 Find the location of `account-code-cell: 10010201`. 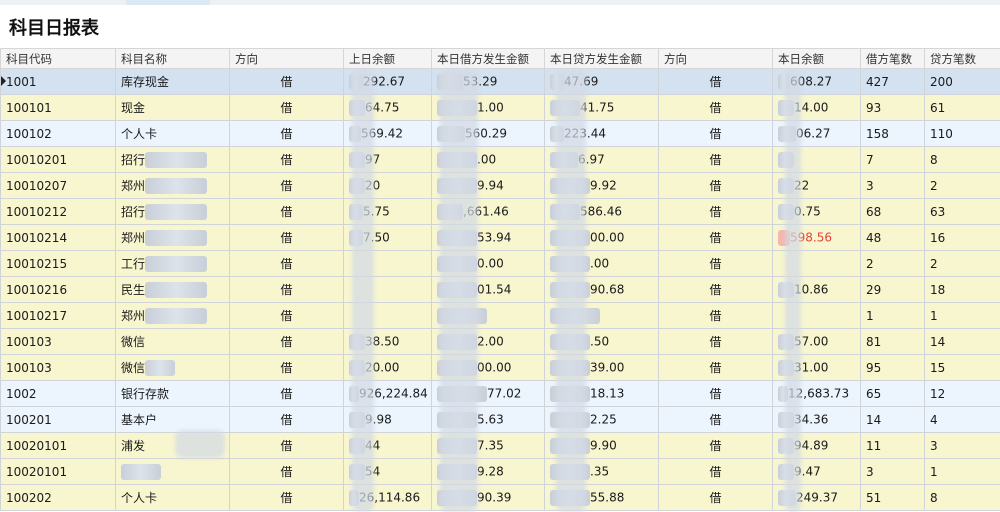

account-code-cell: 10010201 is located at coordinates (58, 159).